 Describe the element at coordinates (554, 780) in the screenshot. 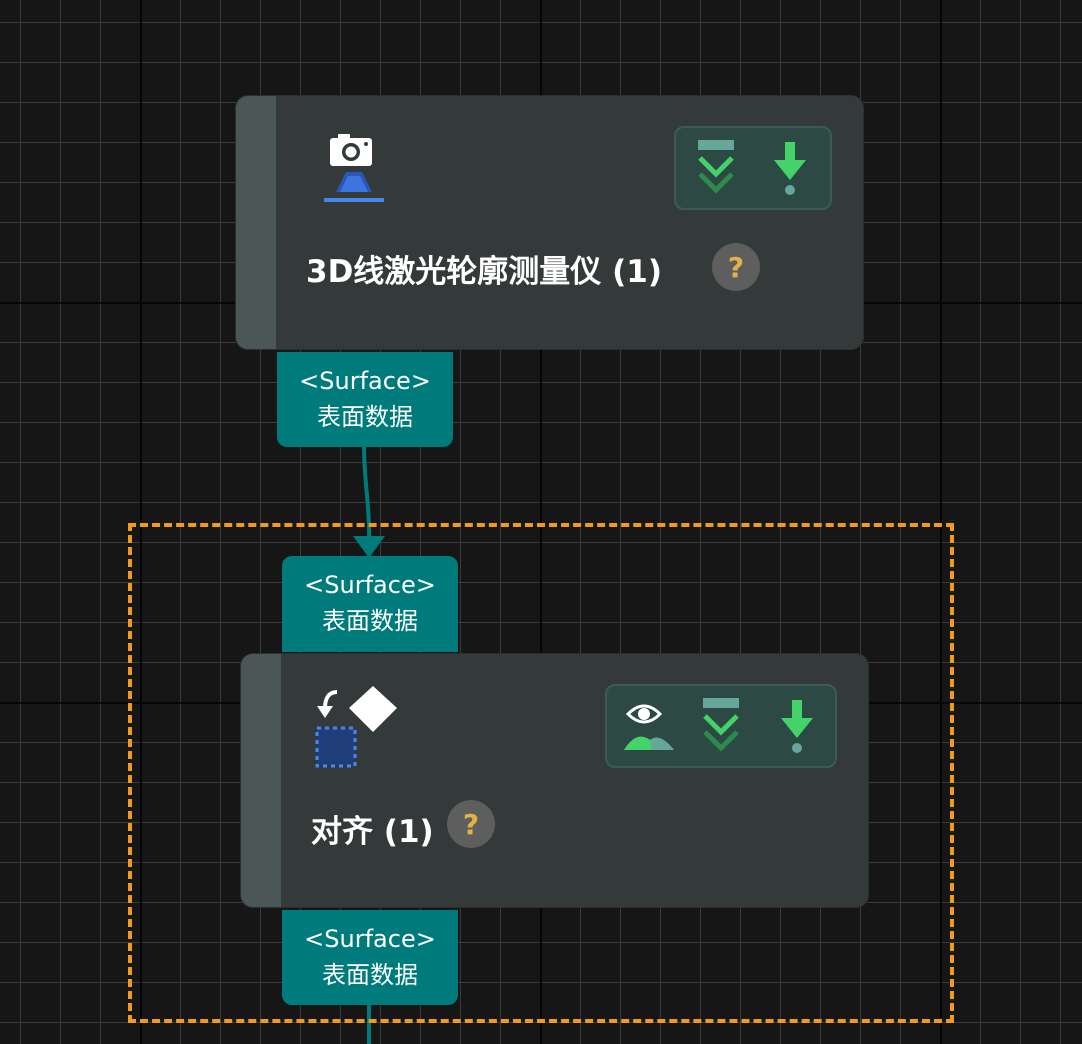

I see `node-align: 对齐 (1) ?` at that location.